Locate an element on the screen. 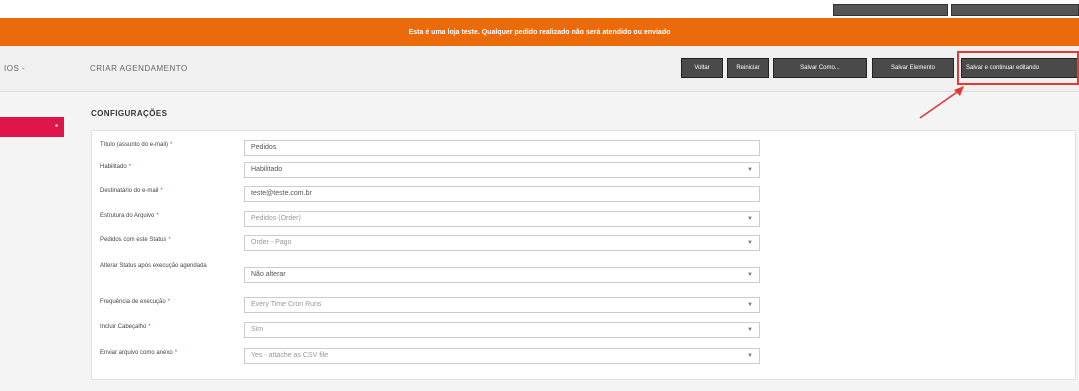 The image size is (1079, 391). recipient-email-input: teste@teste.com.br is located at coordinates (502, 194).